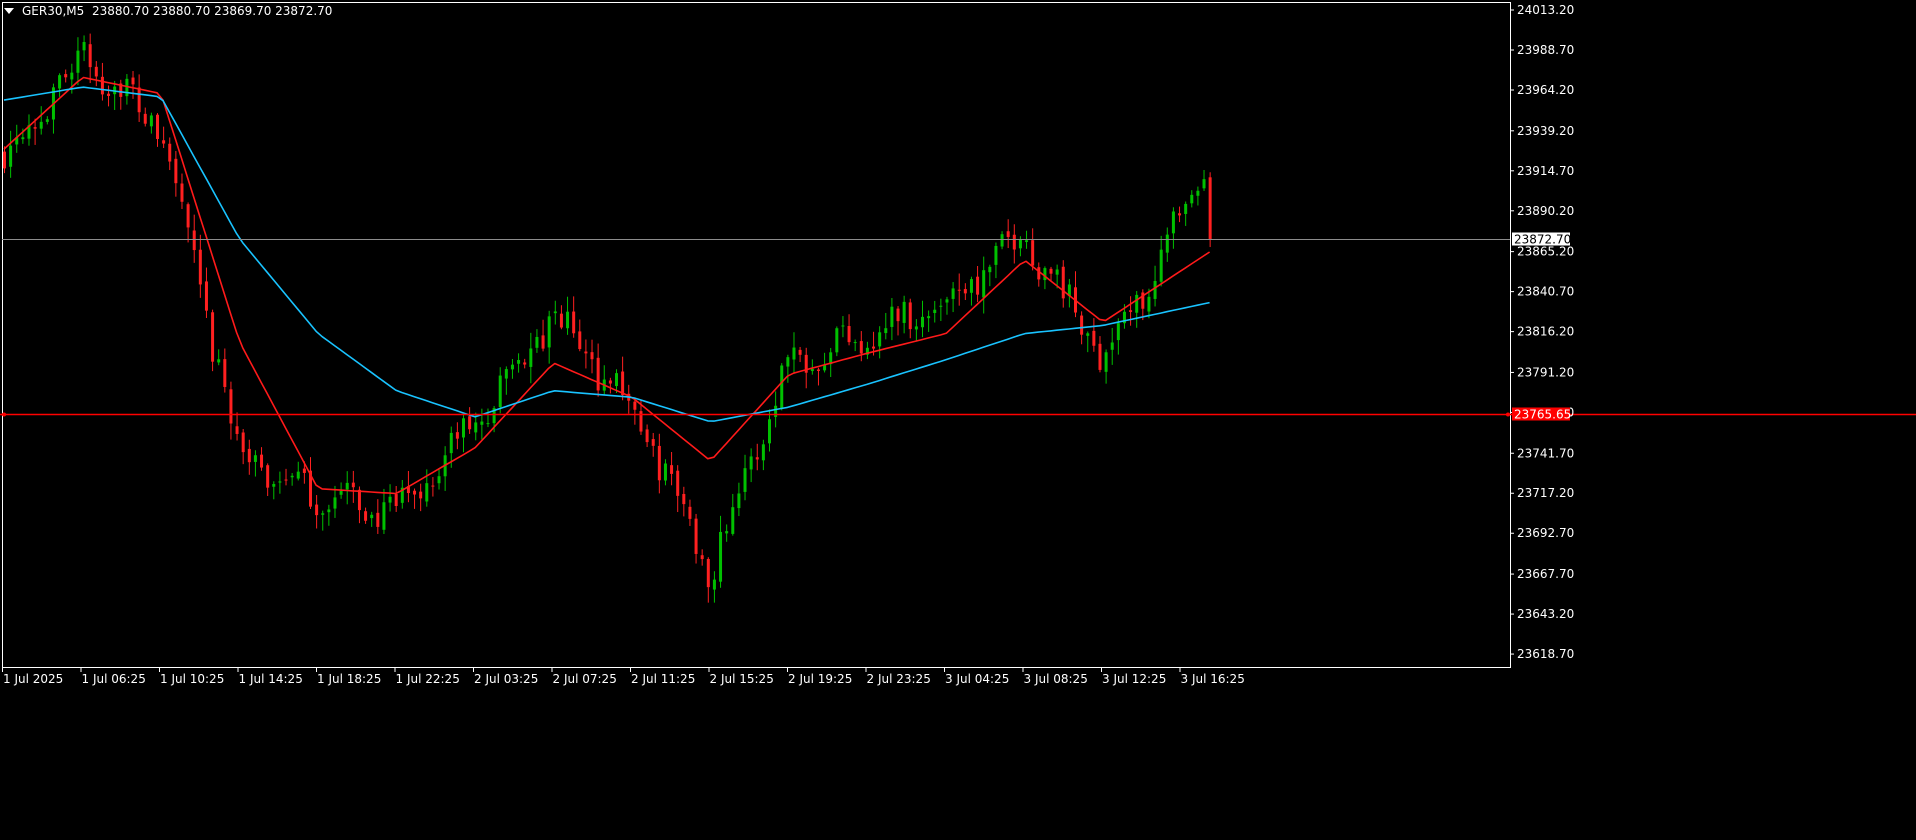 The height and width of the screenshot is (840, 1916). I want to click on level-anchor-left, so click(4, 414).